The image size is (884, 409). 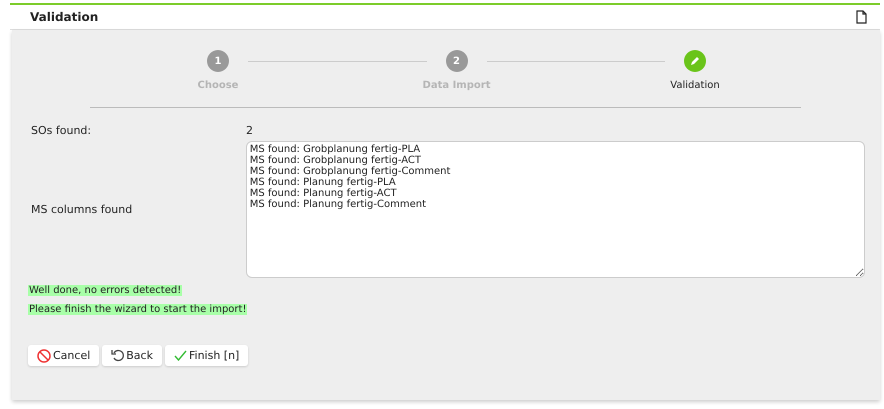 I want to click on panel-title: Validation, so click(x=64, y=17).